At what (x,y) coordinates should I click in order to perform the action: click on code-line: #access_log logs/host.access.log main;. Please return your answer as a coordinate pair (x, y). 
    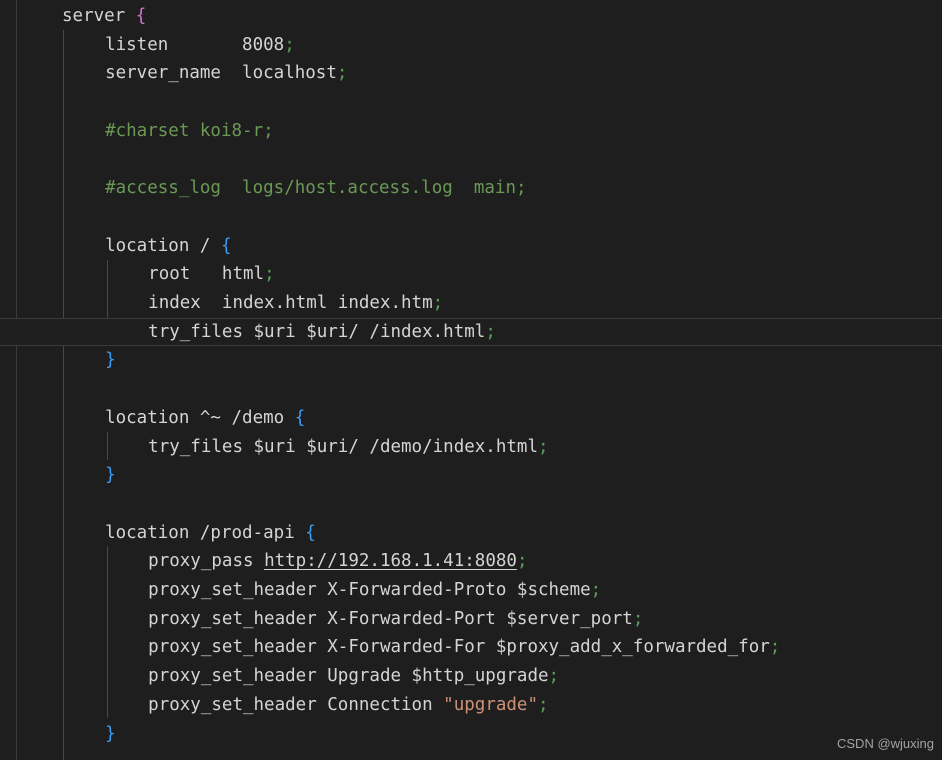
    Looking at the image, I should click on (315, 188).